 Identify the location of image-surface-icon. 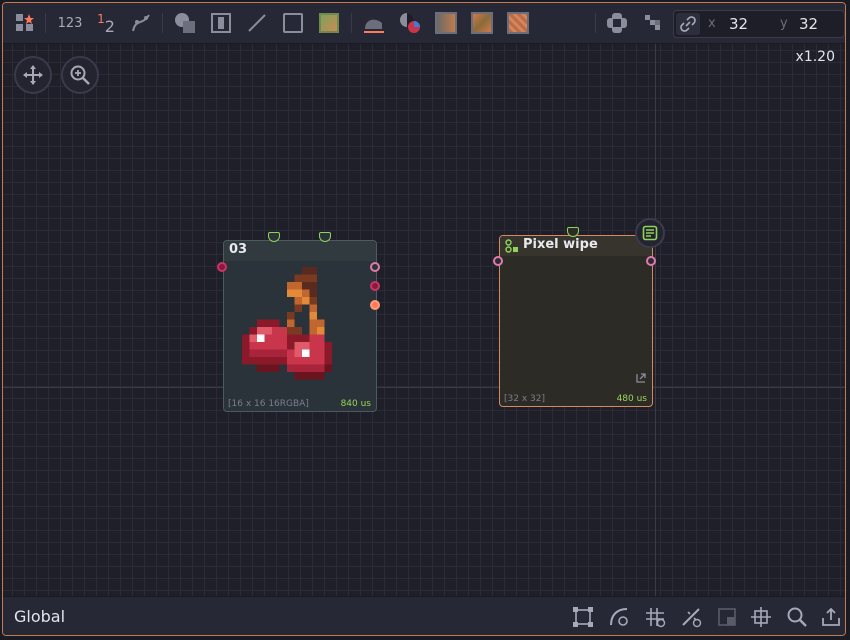
(329, 23).